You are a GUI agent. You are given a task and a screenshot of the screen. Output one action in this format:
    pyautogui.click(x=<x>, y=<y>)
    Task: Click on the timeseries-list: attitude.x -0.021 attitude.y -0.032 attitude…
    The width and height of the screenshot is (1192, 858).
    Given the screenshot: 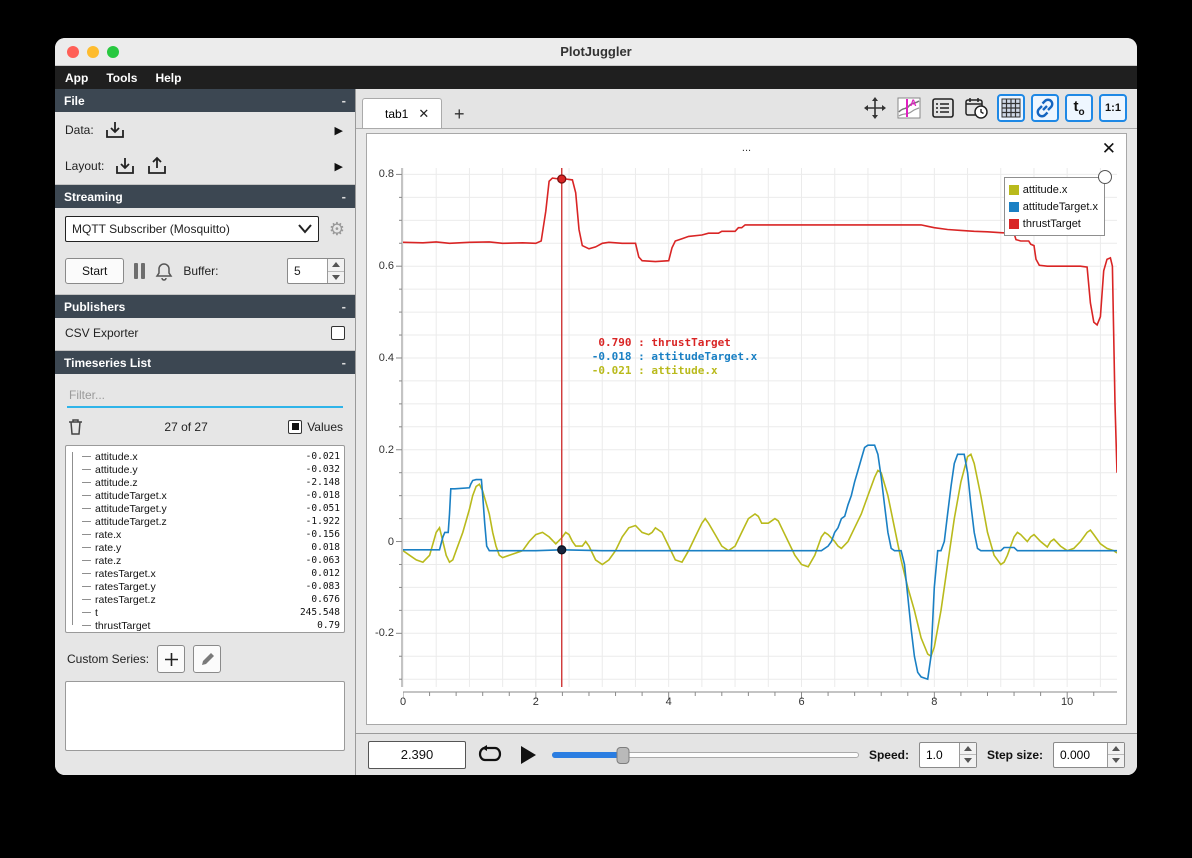 What is the action you would take?
    pyautogui.click(x=205, y=539)
    